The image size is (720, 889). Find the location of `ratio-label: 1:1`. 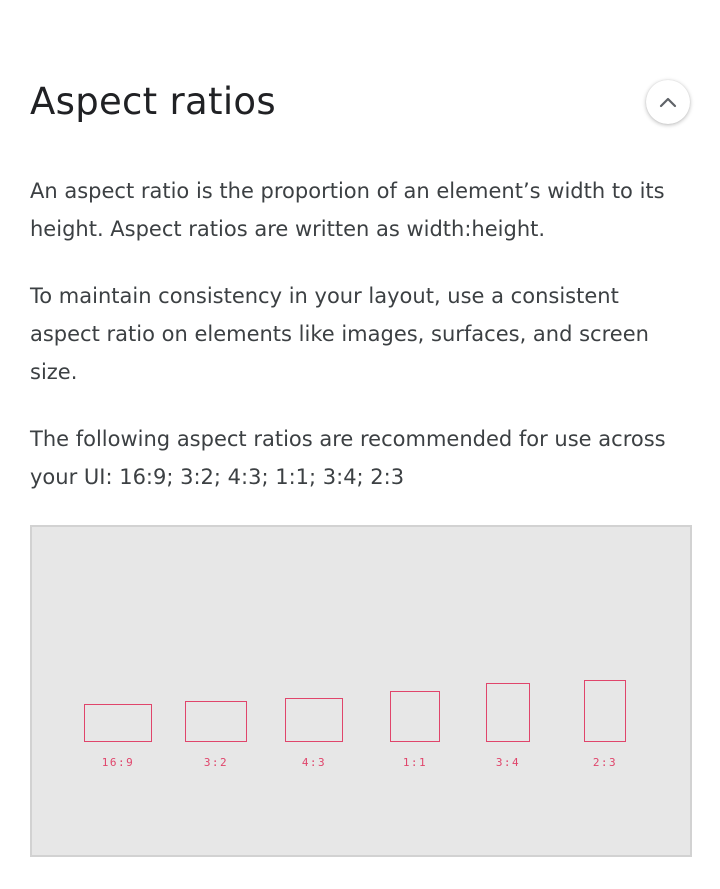

ratio-label: 1:1 is located at coordinates (415, 762).